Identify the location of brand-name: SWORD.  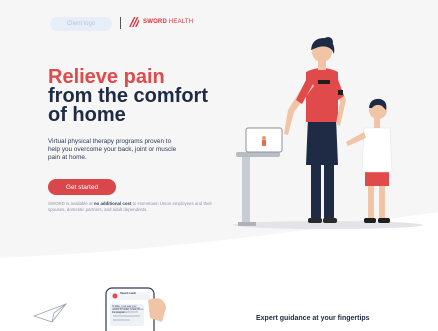
(155, 22).